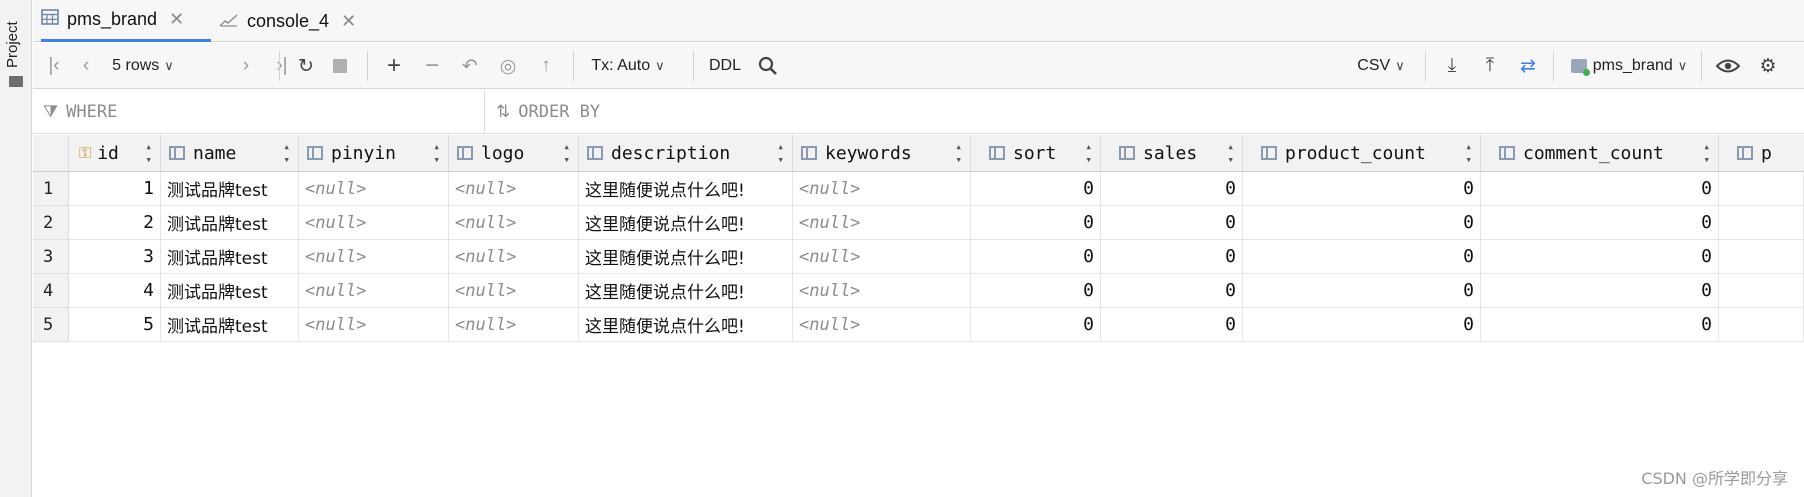 The width and height of the screenshot is (1804, 497). Describe the element at coordinates (54, 66) in the screenshot. I see `first-page-icon: |‹` at that location.